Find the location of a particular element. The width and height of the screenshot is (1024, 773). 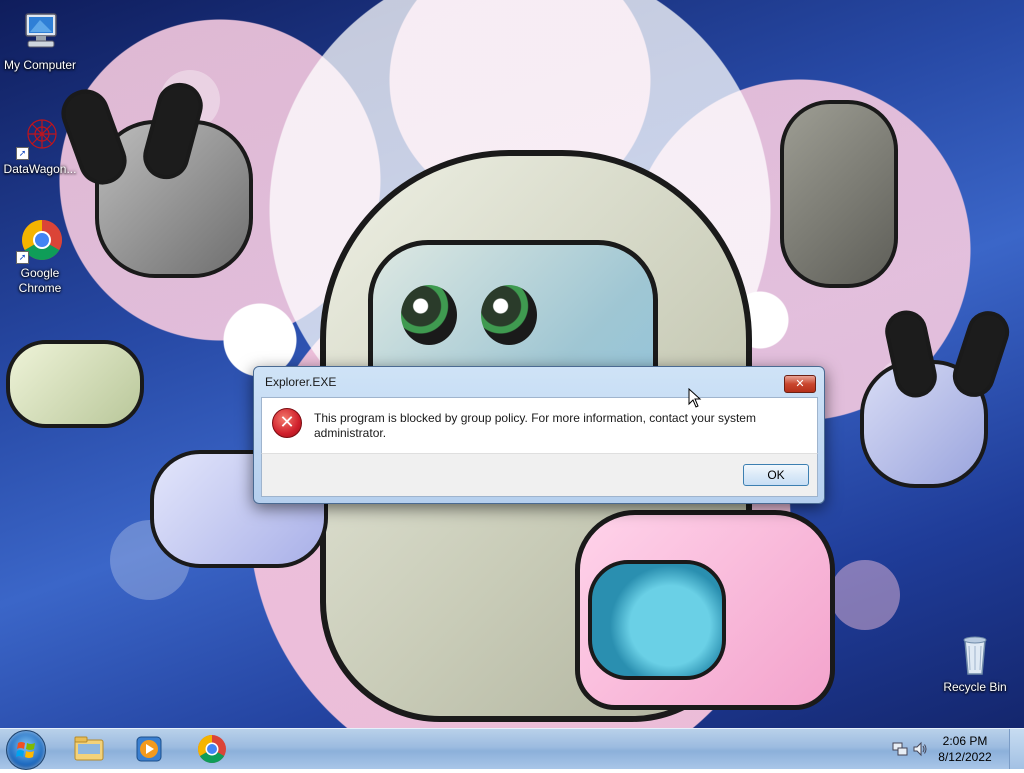

dialog-title: Explorer.EXE is located at coordinates (301, 382).